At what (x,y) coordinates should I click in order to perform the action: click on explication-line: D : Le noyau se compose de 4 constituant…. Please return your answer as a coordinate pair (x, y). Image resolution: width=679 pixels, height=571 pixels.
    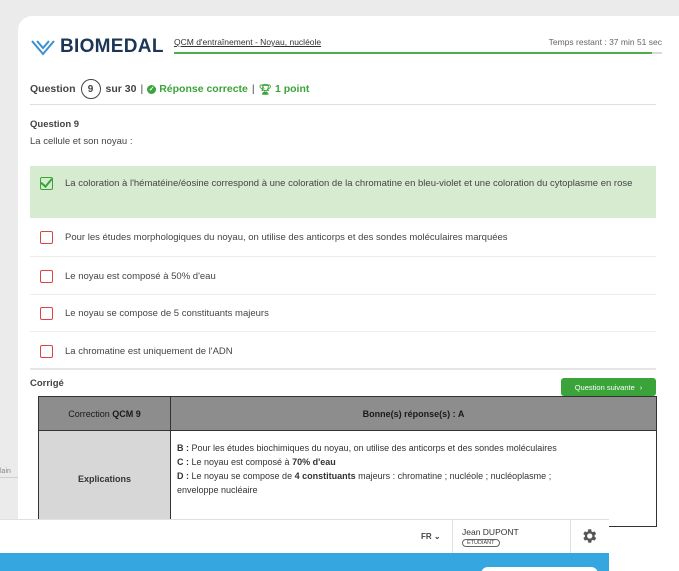
    Looking at the image, I should click on (413, 476).